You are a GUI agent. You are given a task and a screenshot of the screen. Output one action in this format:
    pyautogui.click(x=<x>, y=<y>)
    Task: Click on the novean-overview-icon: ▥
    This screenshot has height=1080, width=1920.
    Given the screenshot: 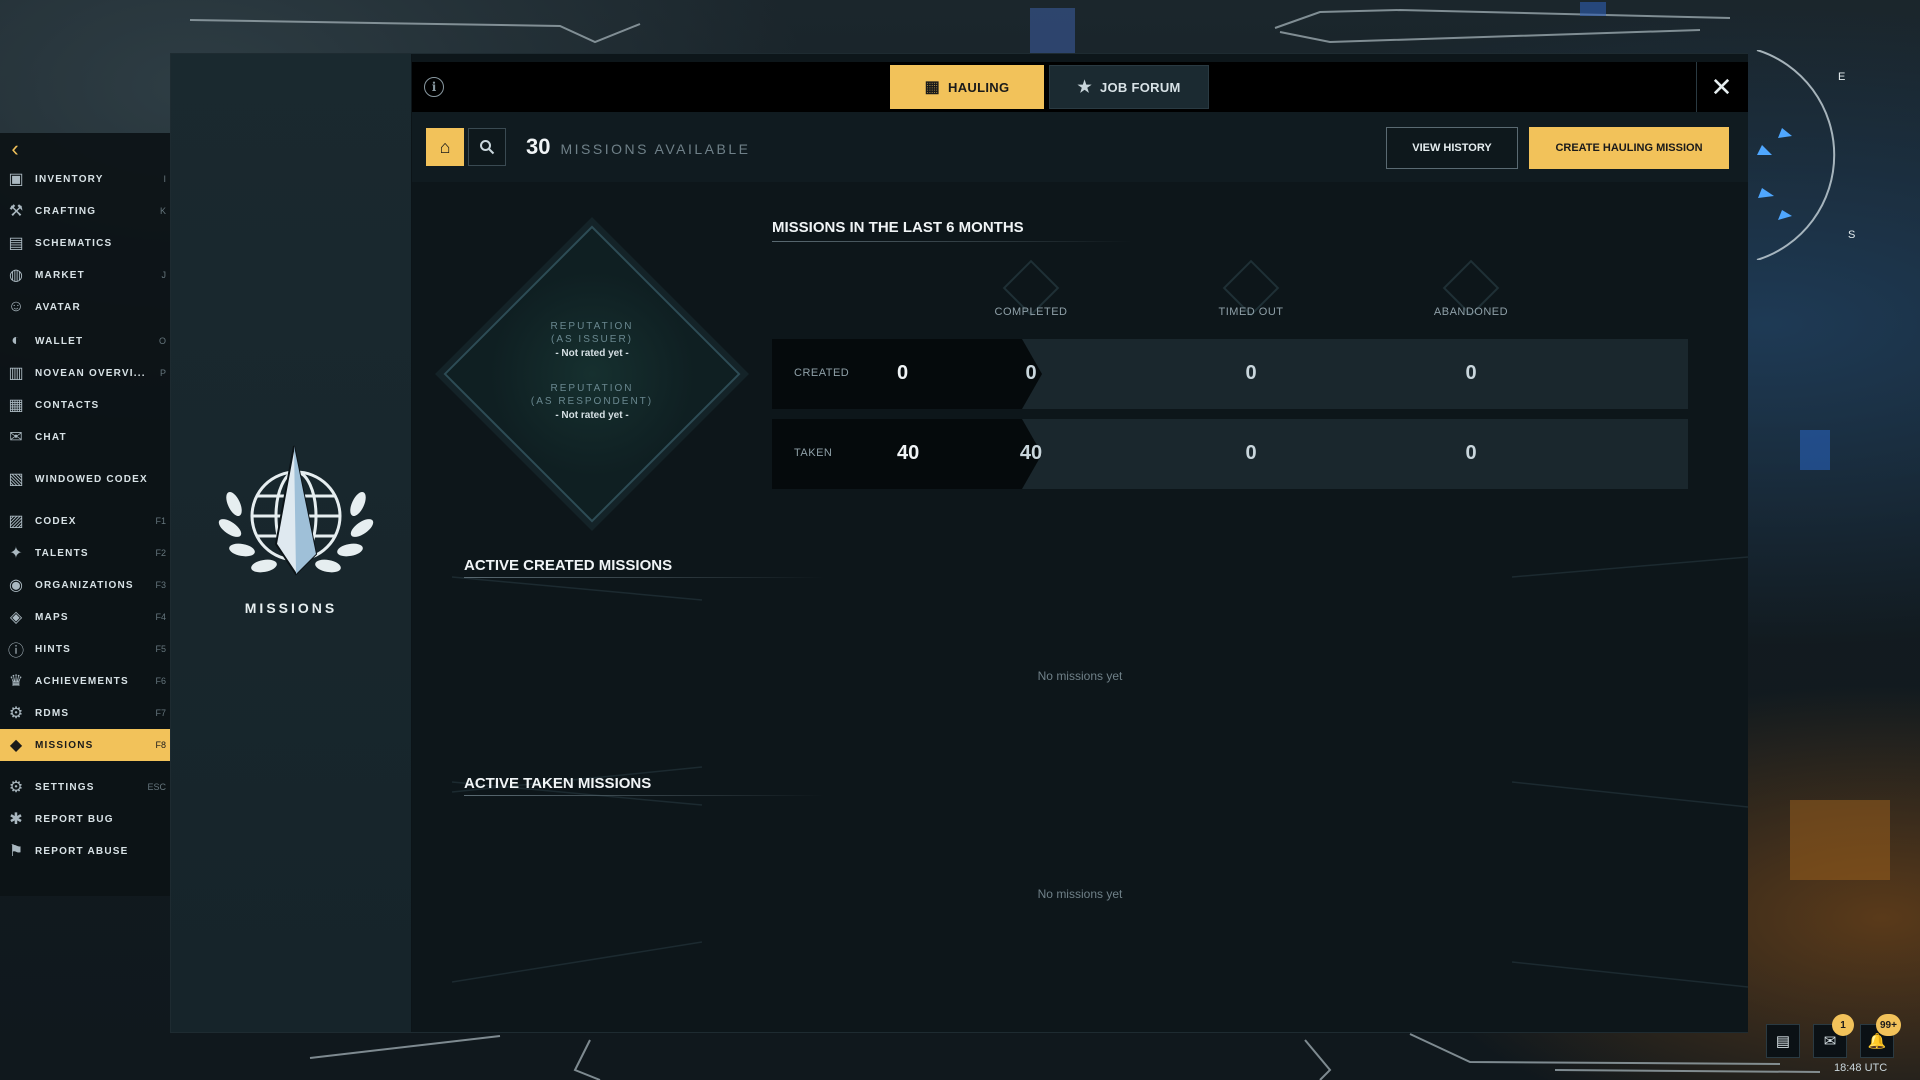 What is the action you would take?
    pyautogui.click(x=16, y=373)
    